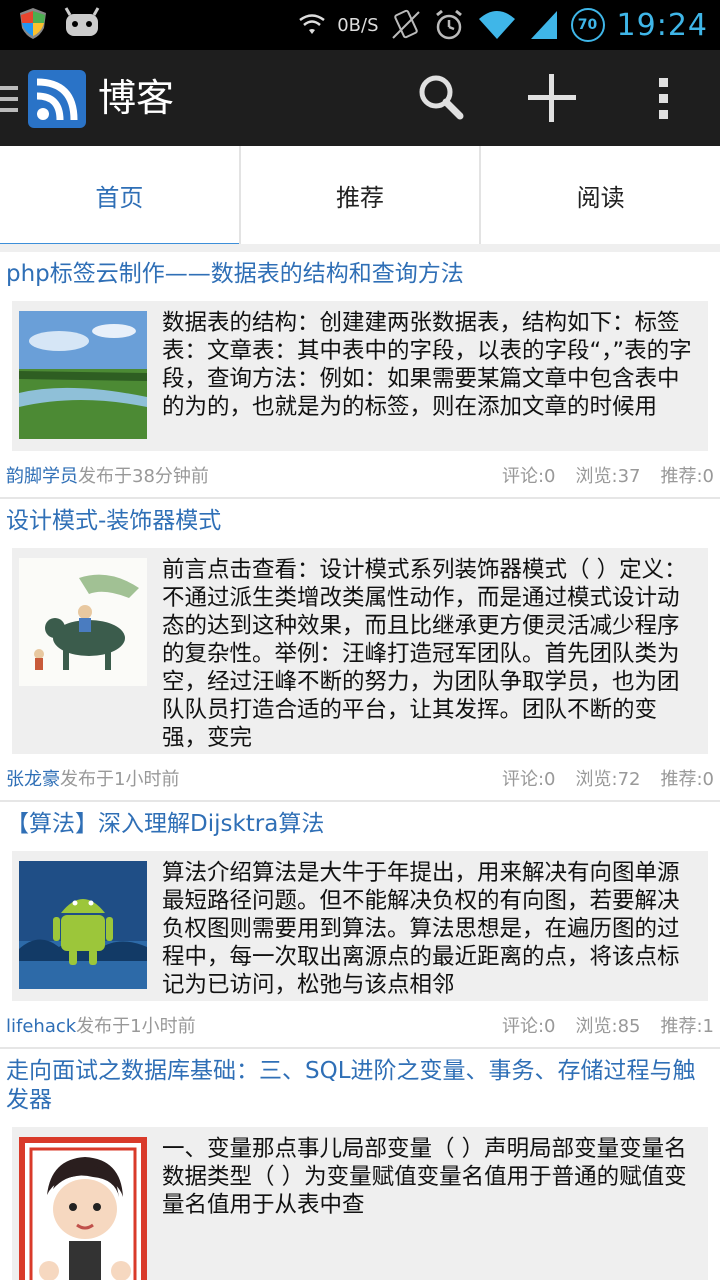 The height and width of the screenshot is (1280, 720). Describe the element at coordinates (662, 25) in the screenshot. I see `clock: 19:24` at that location.